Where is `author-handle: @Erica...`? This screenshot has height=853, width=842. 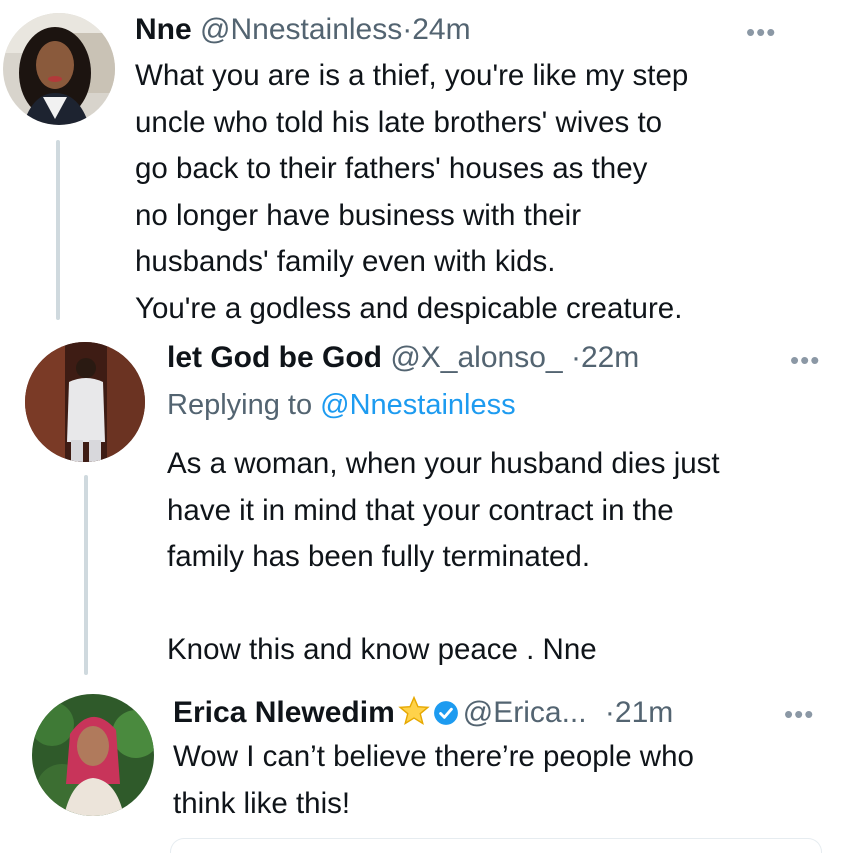
author-handle: @Erica... is located at coordinates (525, 712).